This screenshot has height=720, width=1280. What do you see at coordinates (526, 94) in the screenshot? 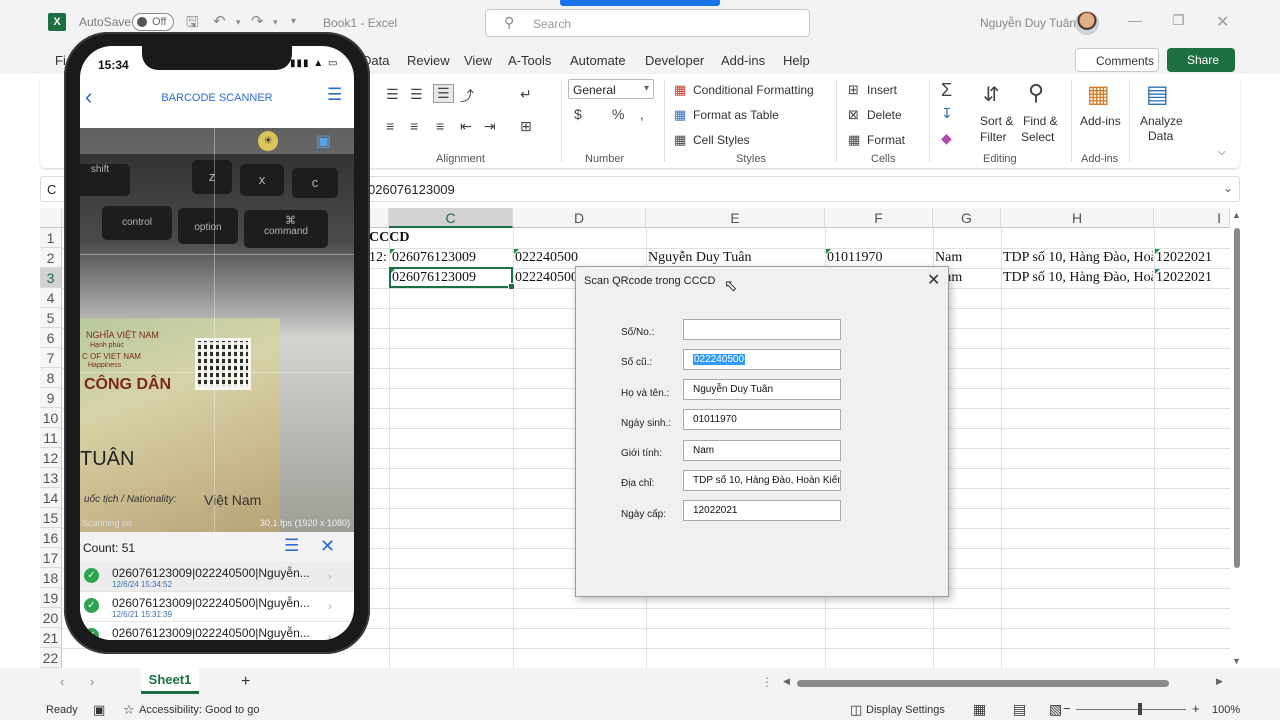
I see `wrap-text-icon: ↵` at bounding box center [526, 94].